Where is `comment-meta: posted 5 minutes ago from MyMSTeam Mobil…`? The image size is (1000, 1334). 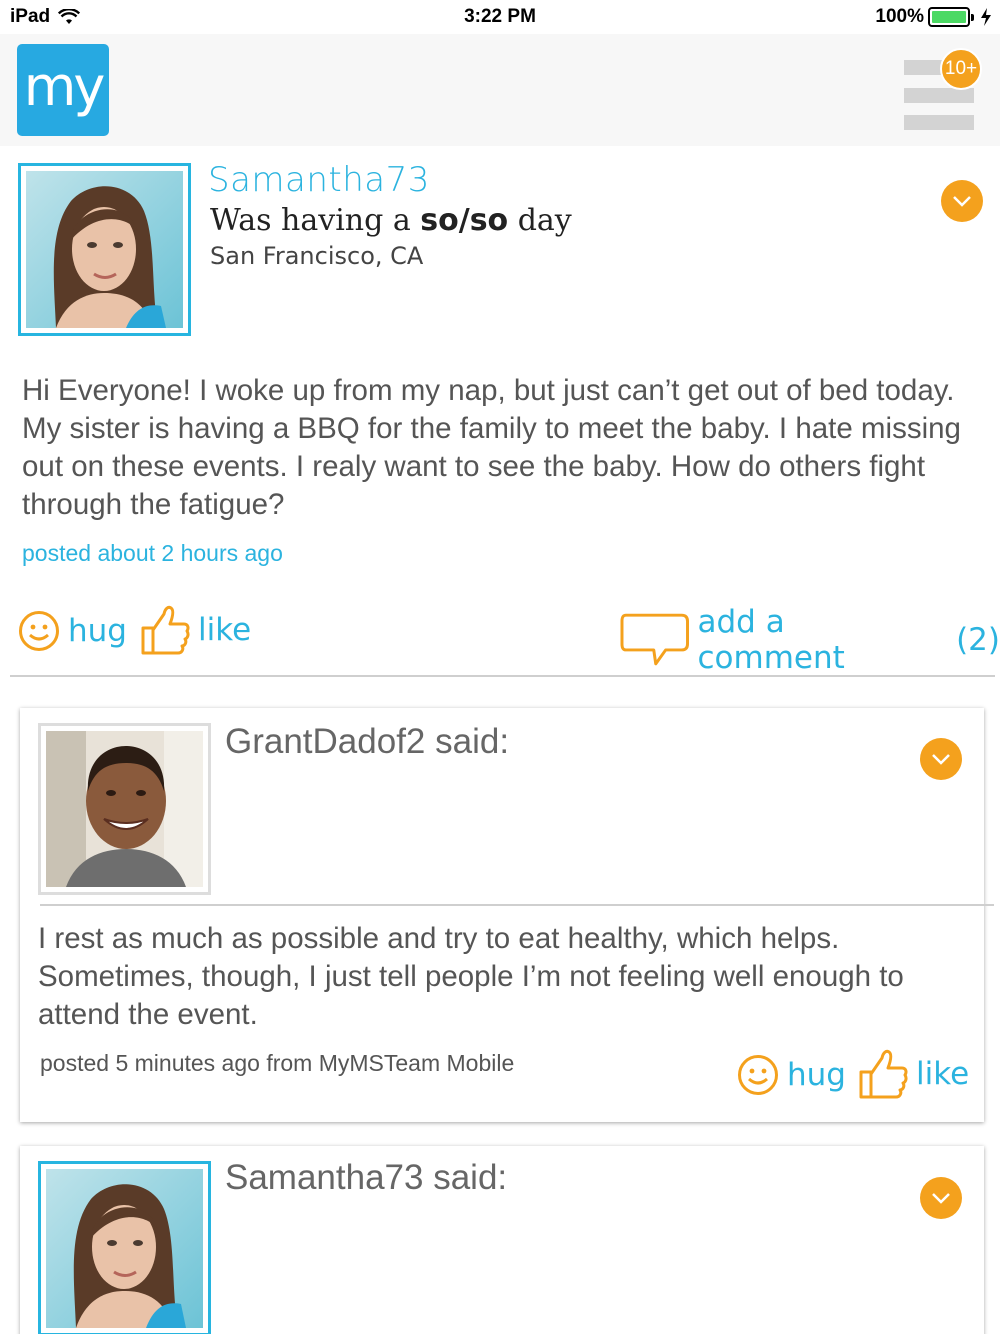
comment-meta: posted 5 minutes ago from MyMSTeam Mobil… is located at coordinates (277, 1063).